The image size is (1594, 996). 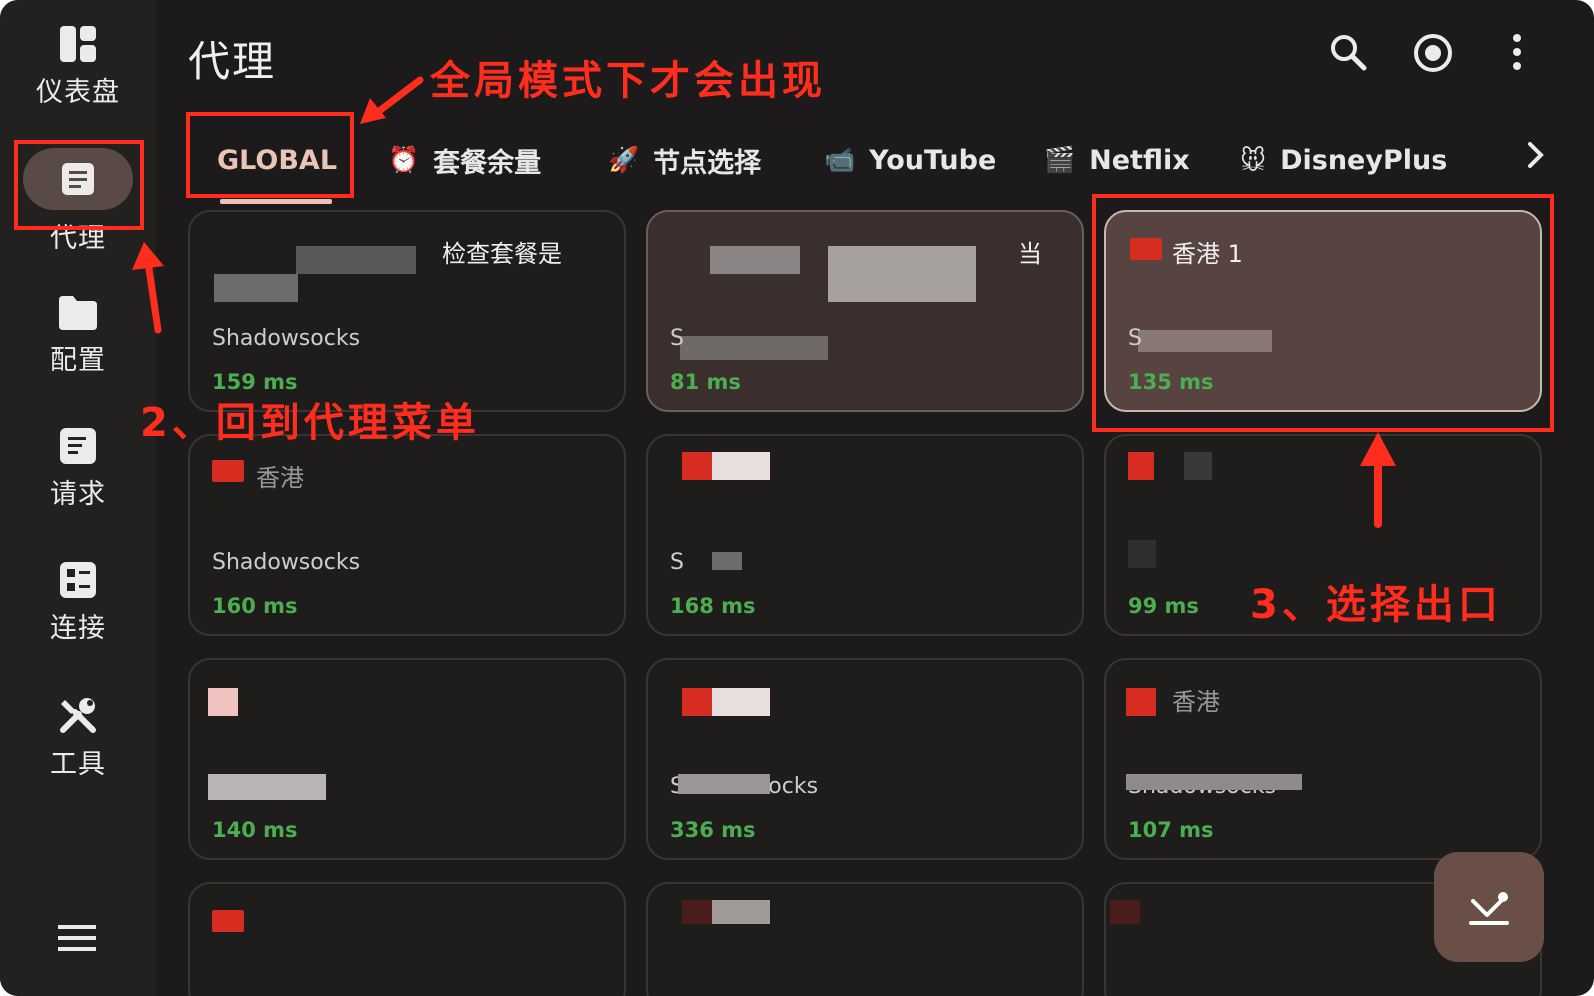 I want to click on video-camera-icon: 📹, so click(x=840, y=159).